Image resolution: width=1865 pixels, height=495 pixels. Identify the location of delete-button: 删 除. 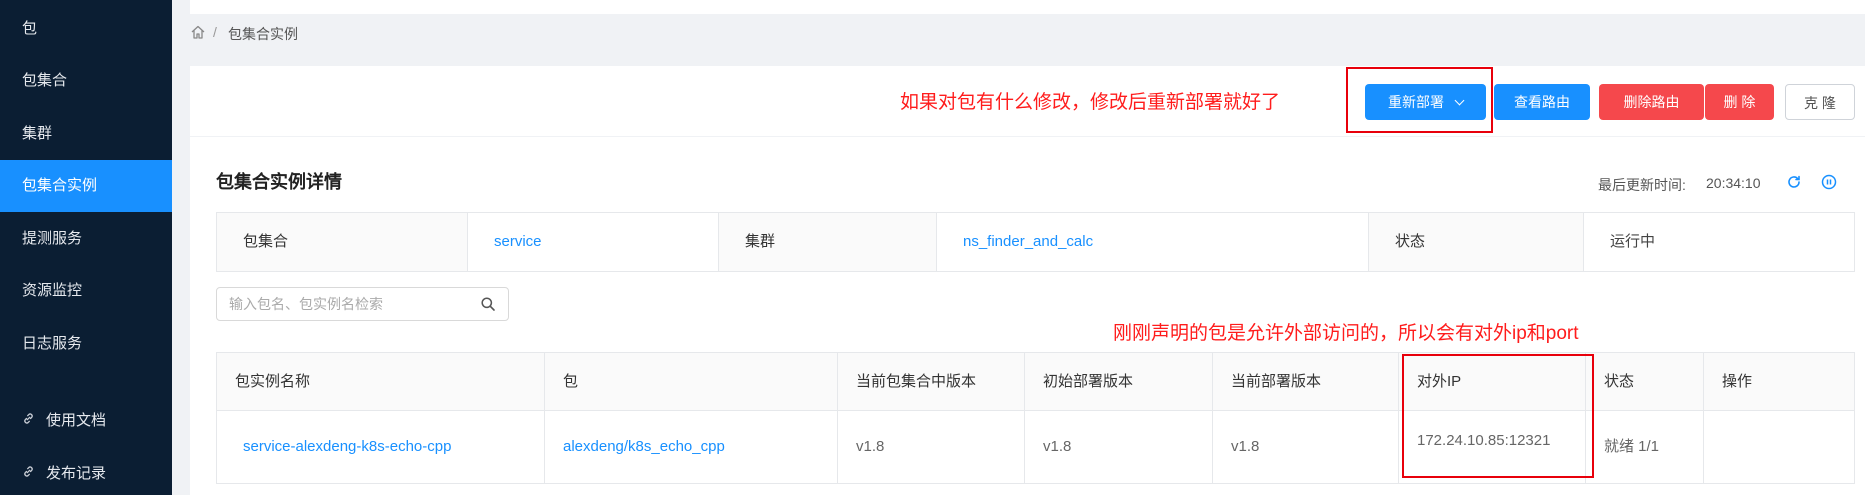
(1739, 102).